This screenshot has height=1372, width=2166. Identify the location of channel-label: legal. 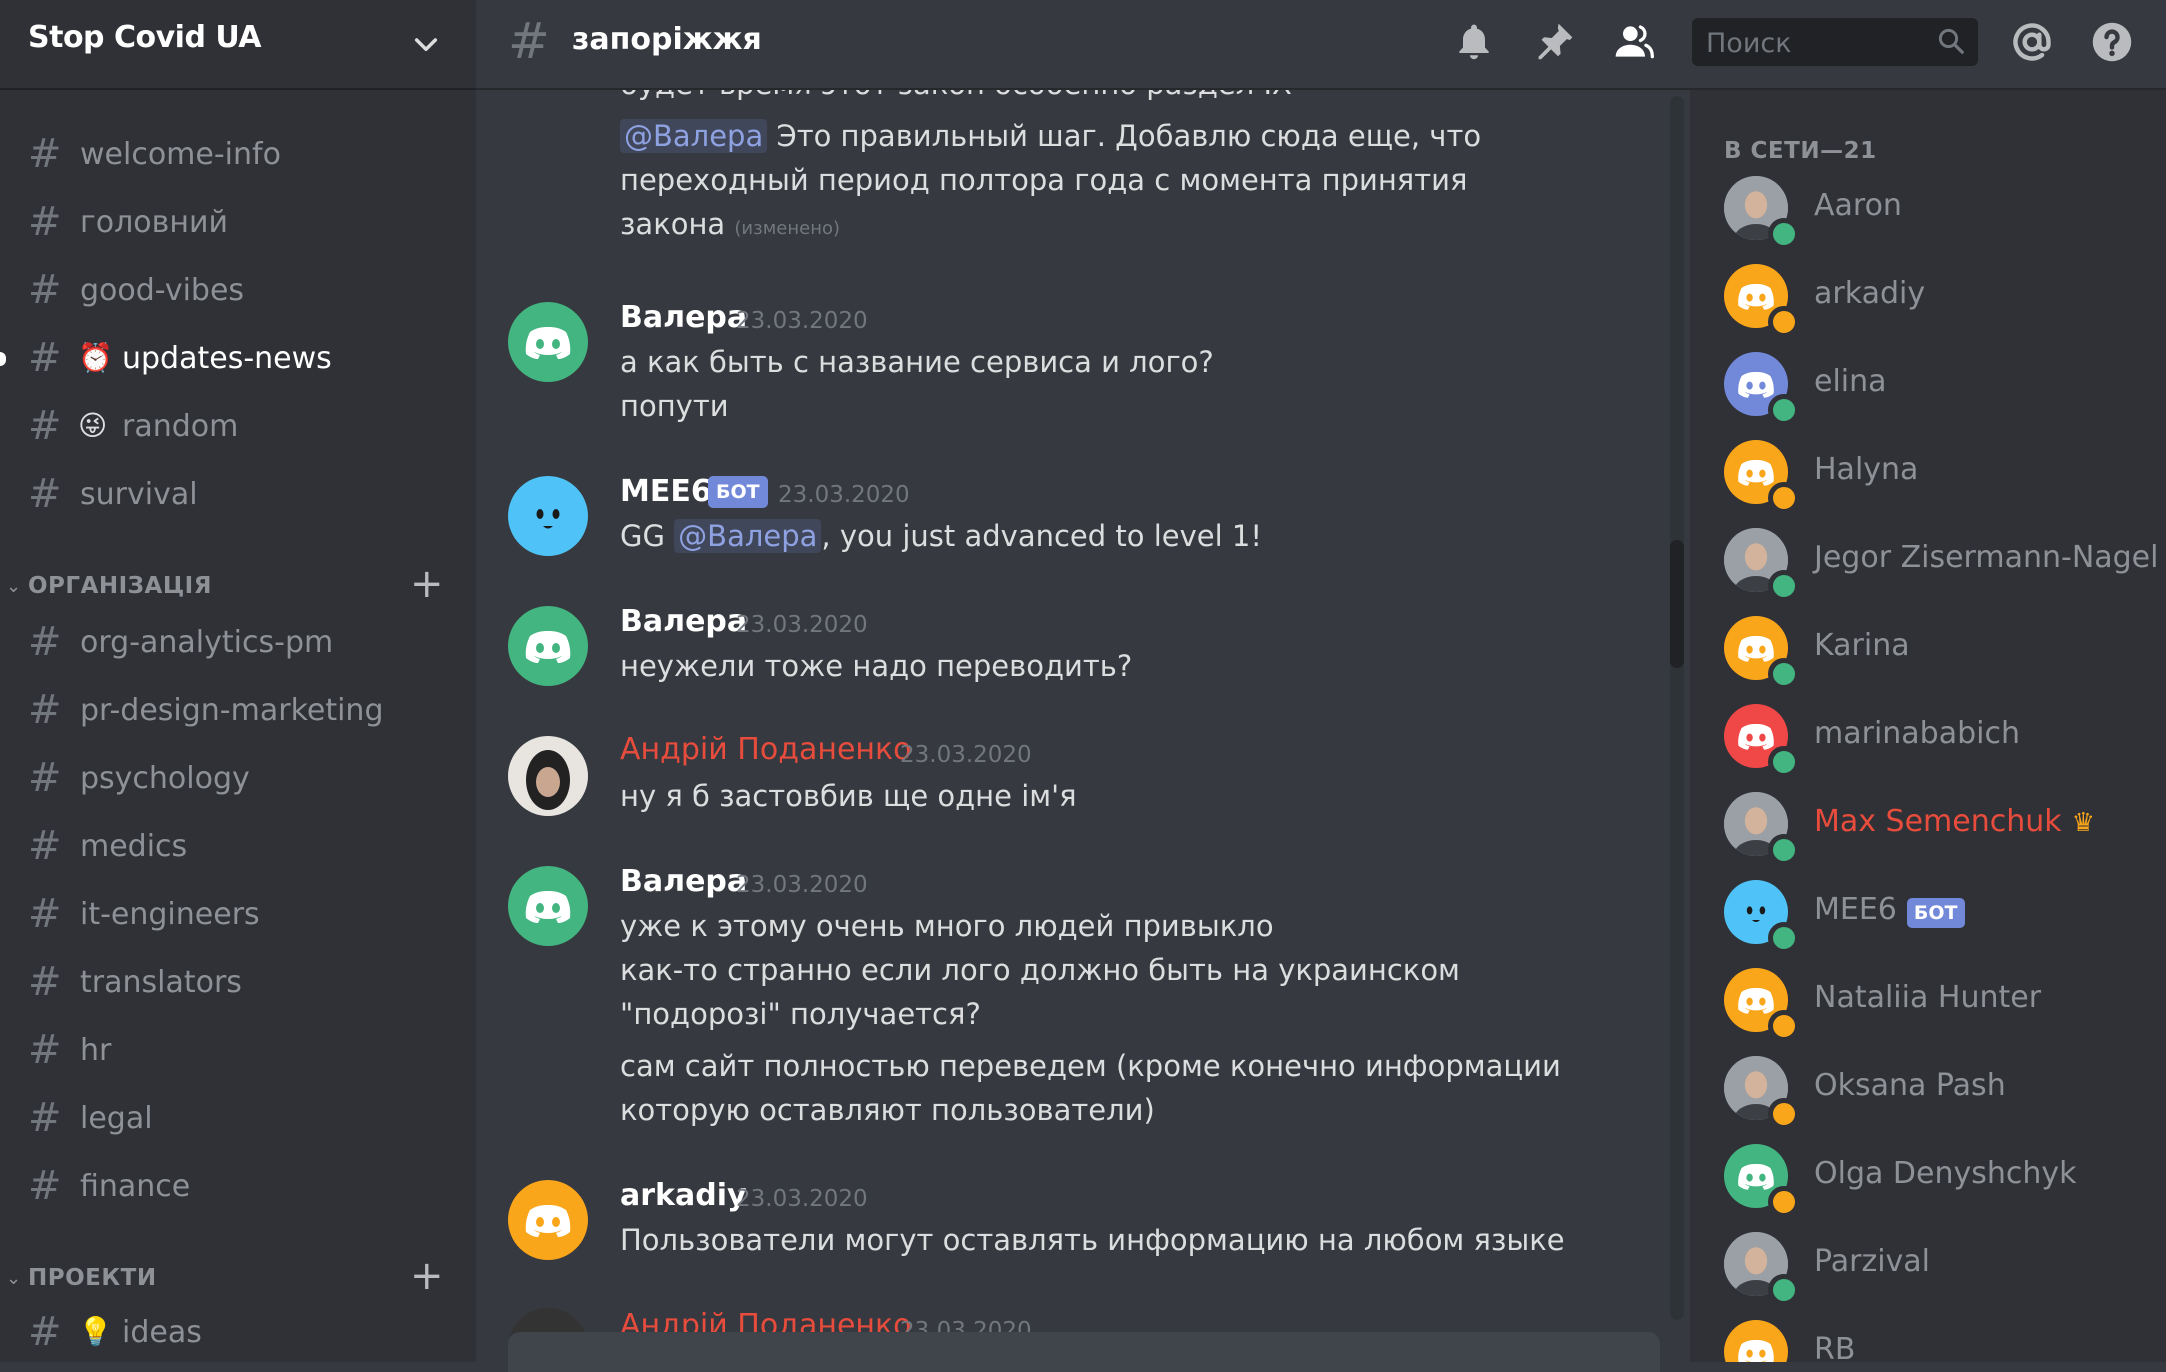
(116, 1118).